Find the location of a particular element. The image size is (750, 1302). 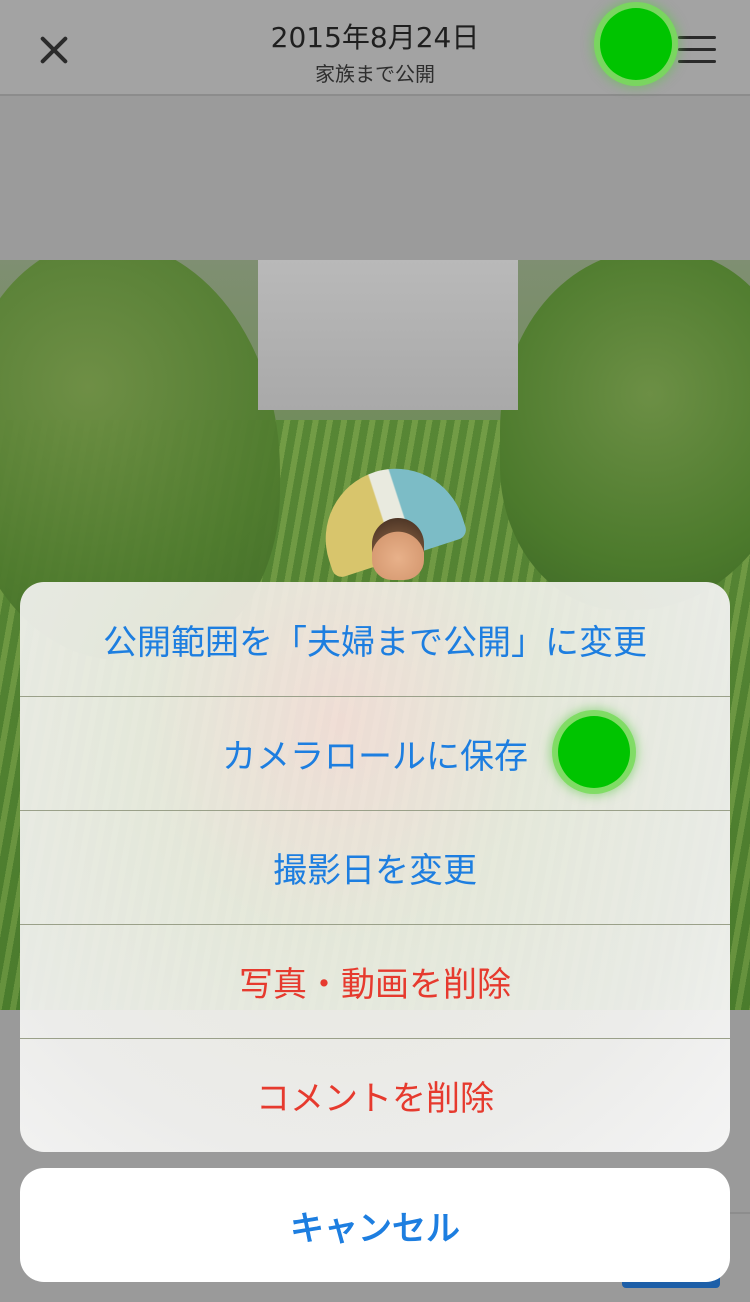

change-shooting-date-button: 撮影日を変更 is located at coordinates (375, 867).